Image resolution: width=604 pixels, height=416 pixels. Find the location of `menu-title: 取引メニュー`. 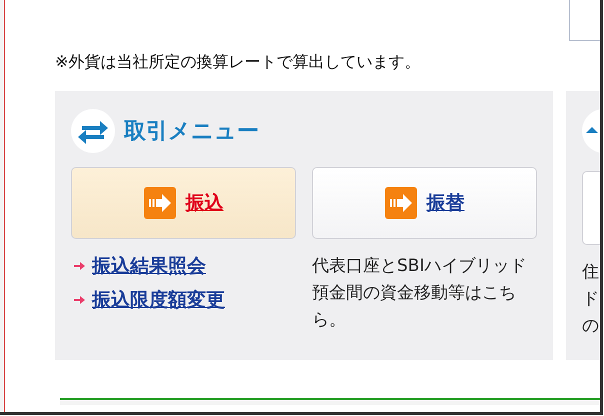

menu-title: 取引メニュー is located at coordinates (191, 132).